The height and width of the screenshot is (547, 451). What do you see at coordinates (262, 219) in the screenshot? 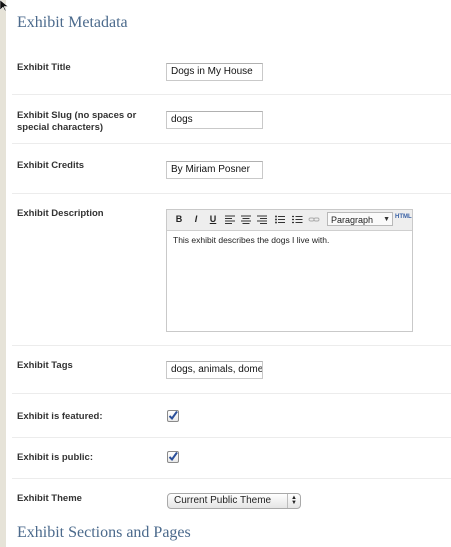
I see `align-right-icon` at bounding box center [262, 219].